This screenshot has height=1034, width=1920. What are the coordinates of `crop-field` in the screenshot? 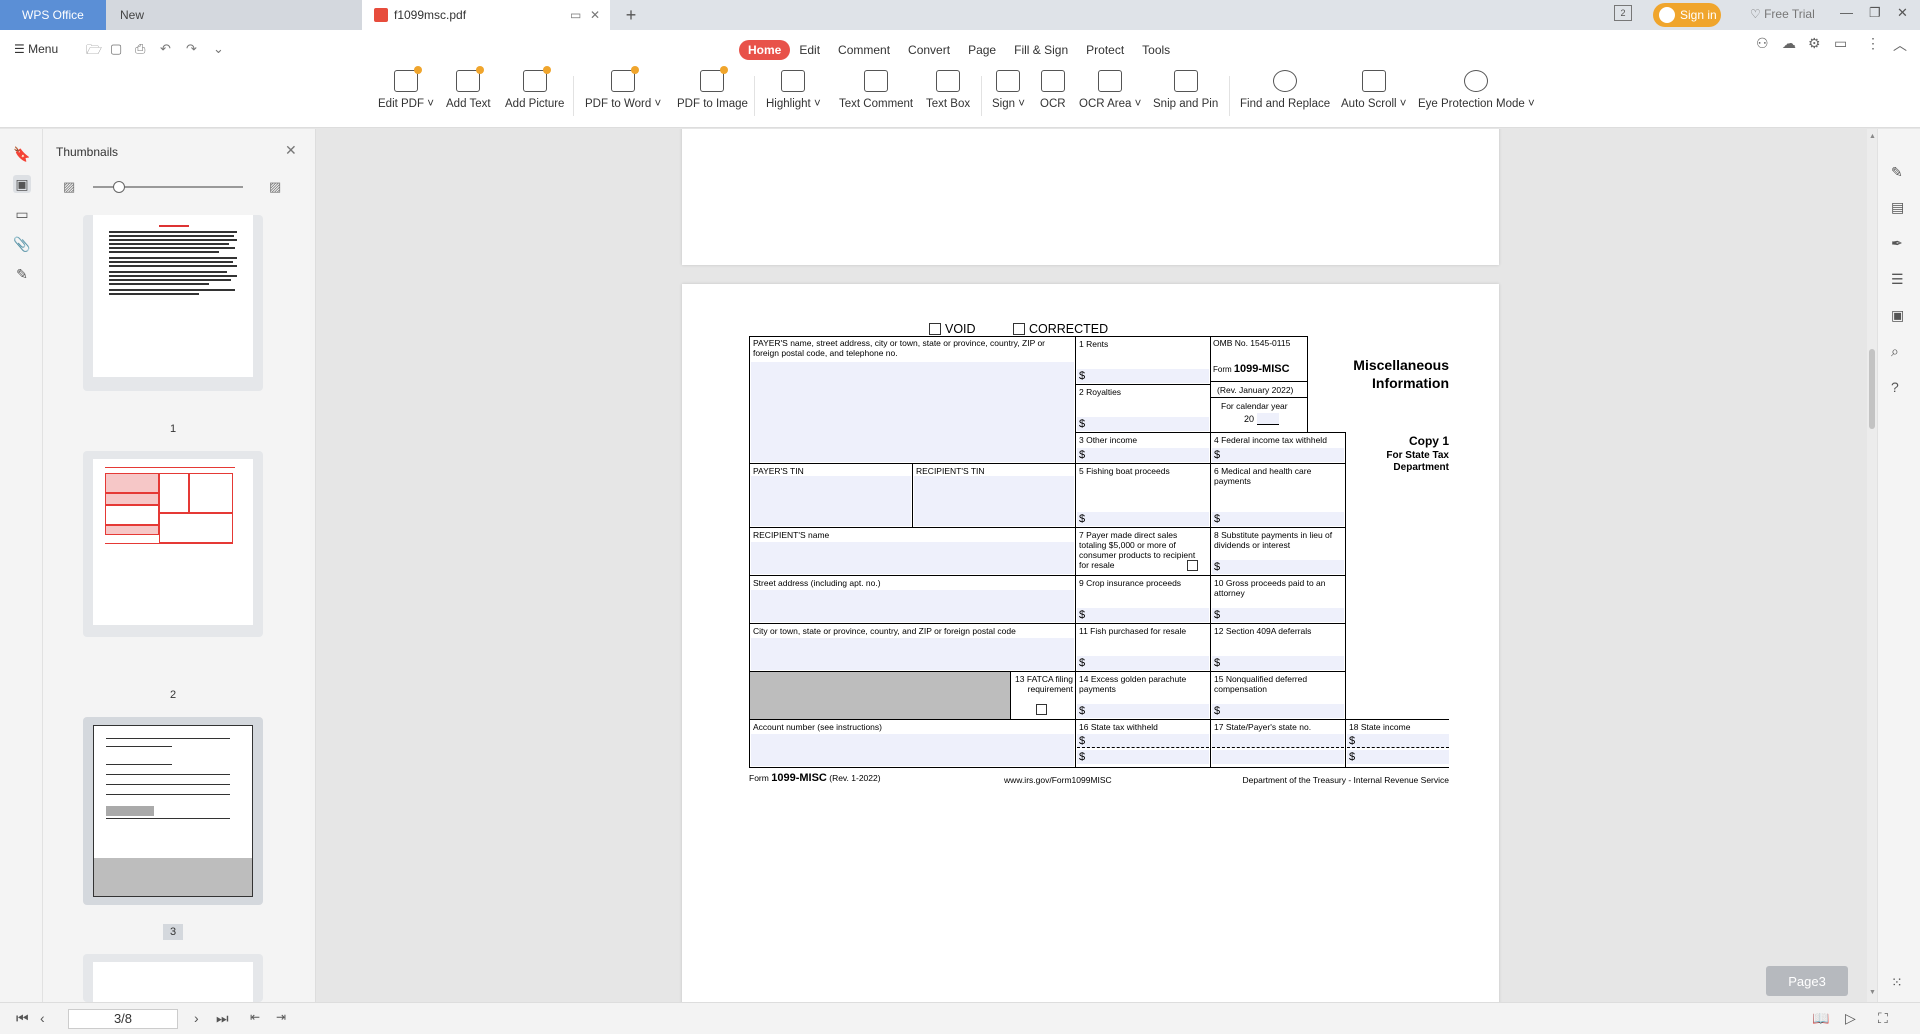 It's located at (1143, 615).